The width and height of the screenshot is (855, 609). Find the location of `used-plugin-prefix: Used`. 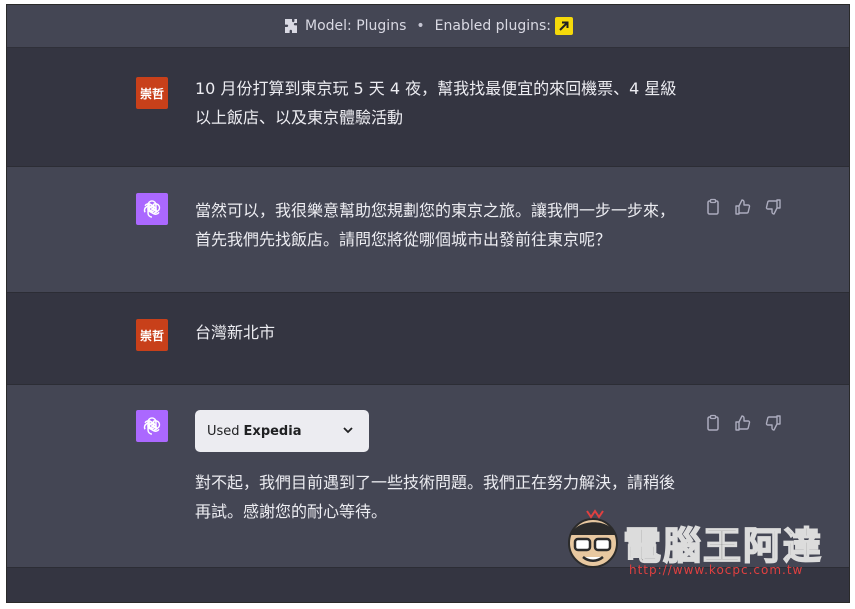

used-plugin-prefix: Used is located at coordinates (223, 431).